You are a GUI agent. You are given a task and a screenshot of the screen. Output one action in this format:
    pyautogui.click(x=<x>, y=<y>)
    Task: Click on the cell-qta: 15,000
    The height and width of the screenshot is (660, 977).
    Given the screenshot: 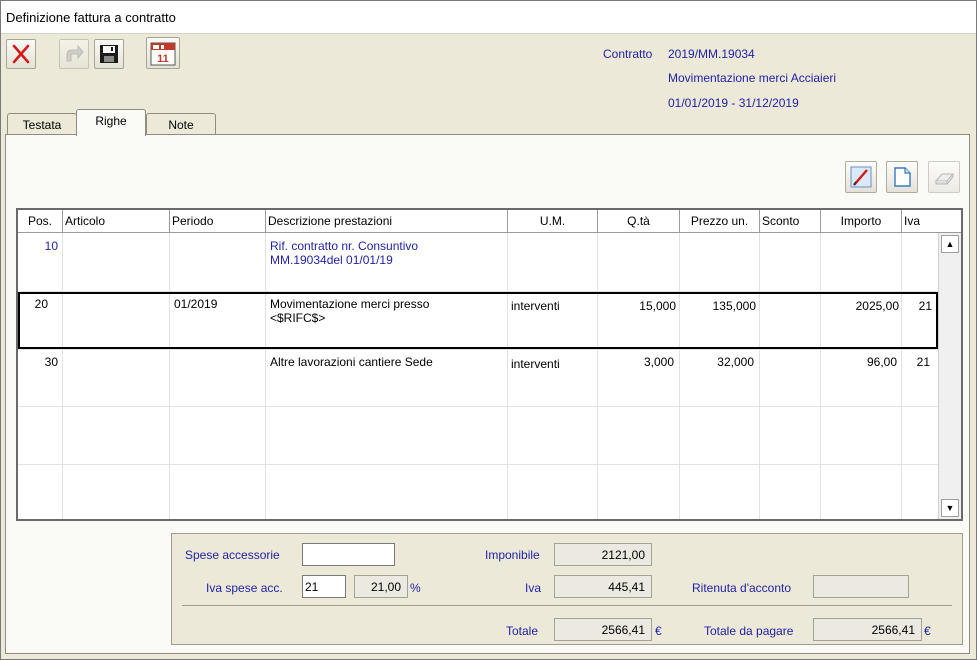 What is the action you would take?
    pyautogui.click(x=657, y=306)
    